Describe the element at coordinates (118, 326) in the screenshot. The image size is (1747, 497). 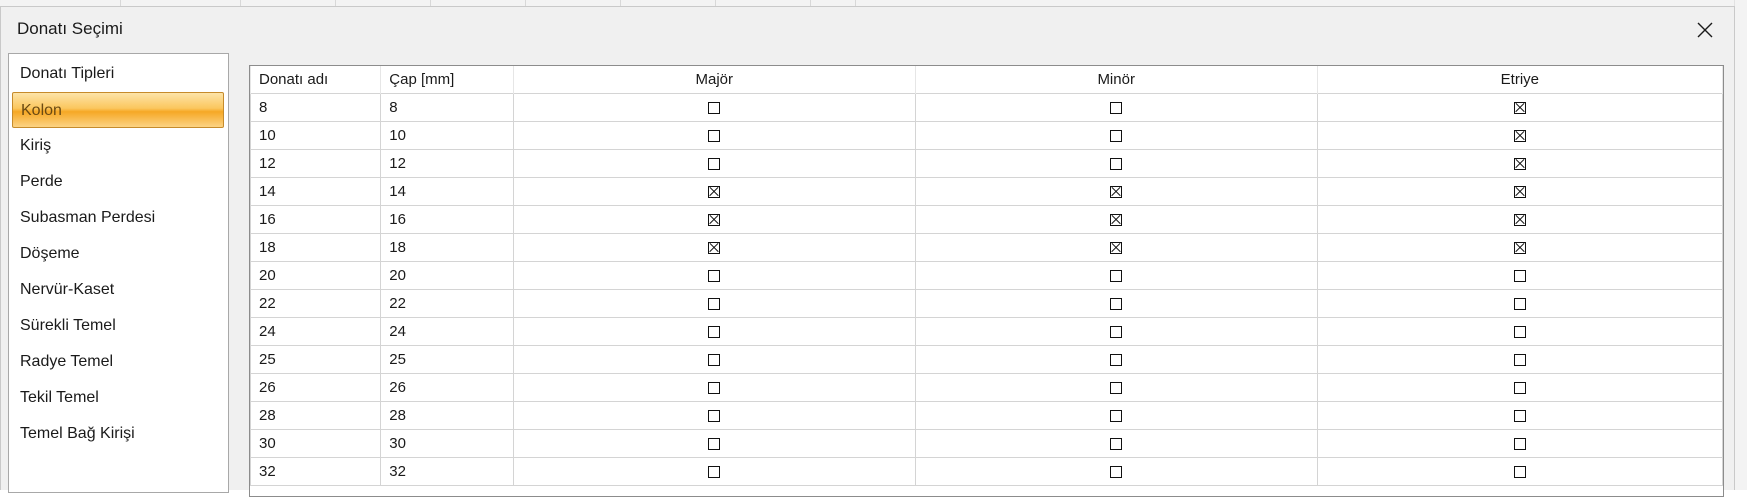
I see `sidebar-item: Sürekli Temel` at that location.